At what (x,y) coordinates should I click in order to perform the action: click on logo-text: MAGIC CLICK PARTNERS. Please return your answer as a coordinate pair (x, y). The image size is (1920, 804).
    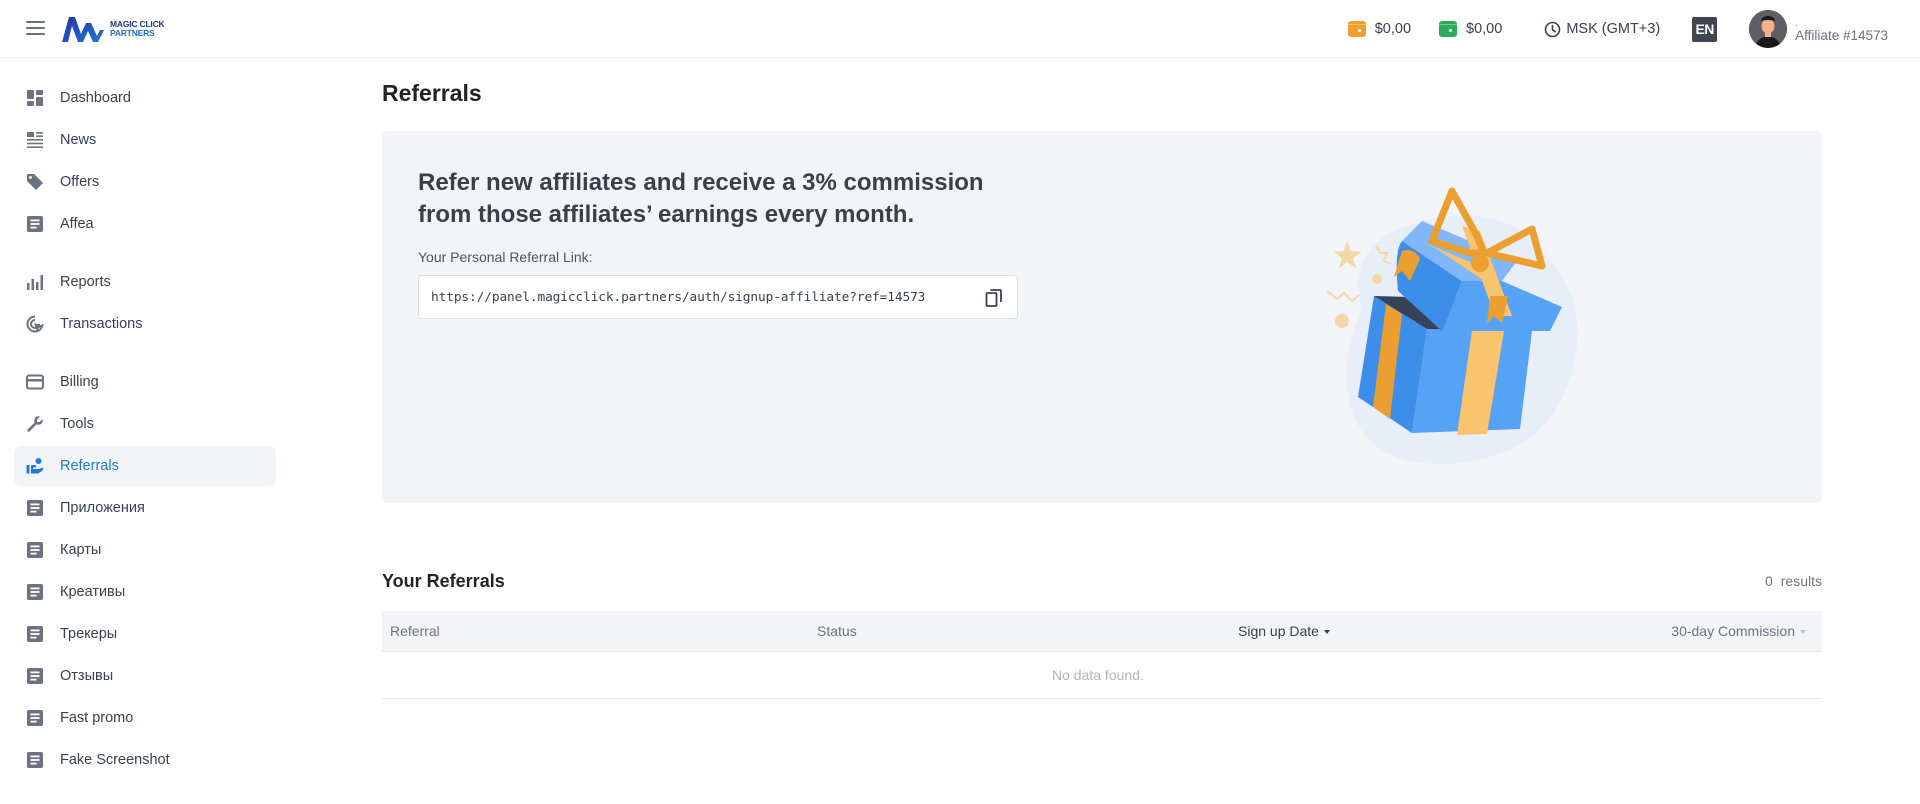
    Looking at the image, I should click on (137, 29).